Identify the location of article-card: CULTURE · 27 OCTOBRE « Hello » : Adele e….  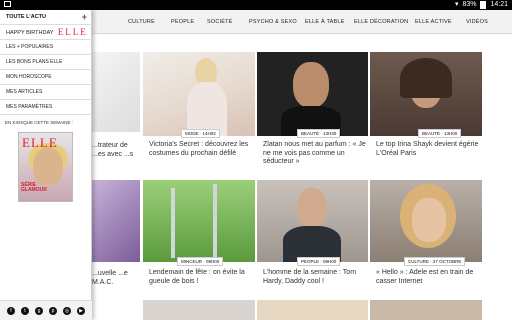
(426, 250).